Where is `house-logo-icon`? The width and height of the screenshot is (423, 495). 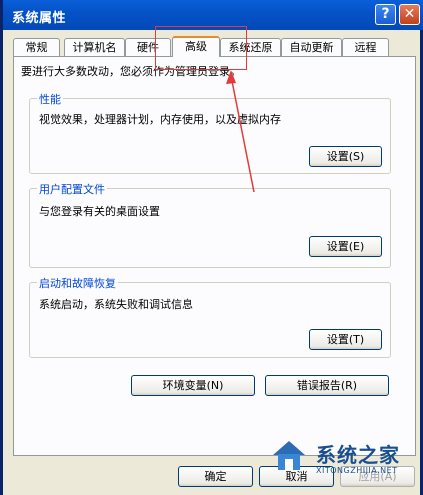
house-logo-icon is located at coordinates (289, 455).